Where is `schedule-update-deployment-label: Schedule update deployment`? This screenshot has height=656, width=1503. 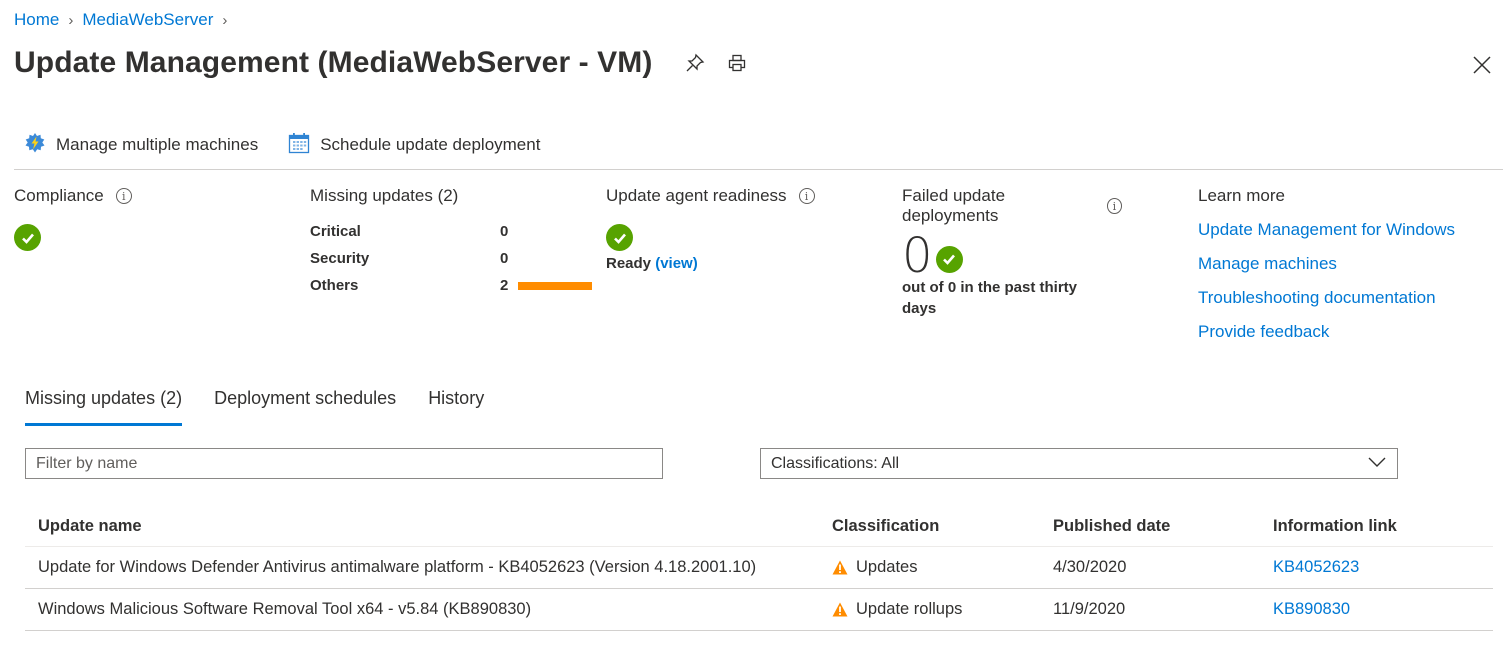
schedule-update-deployment-label: Schedule update deployment is located at coordinates (430, 144).